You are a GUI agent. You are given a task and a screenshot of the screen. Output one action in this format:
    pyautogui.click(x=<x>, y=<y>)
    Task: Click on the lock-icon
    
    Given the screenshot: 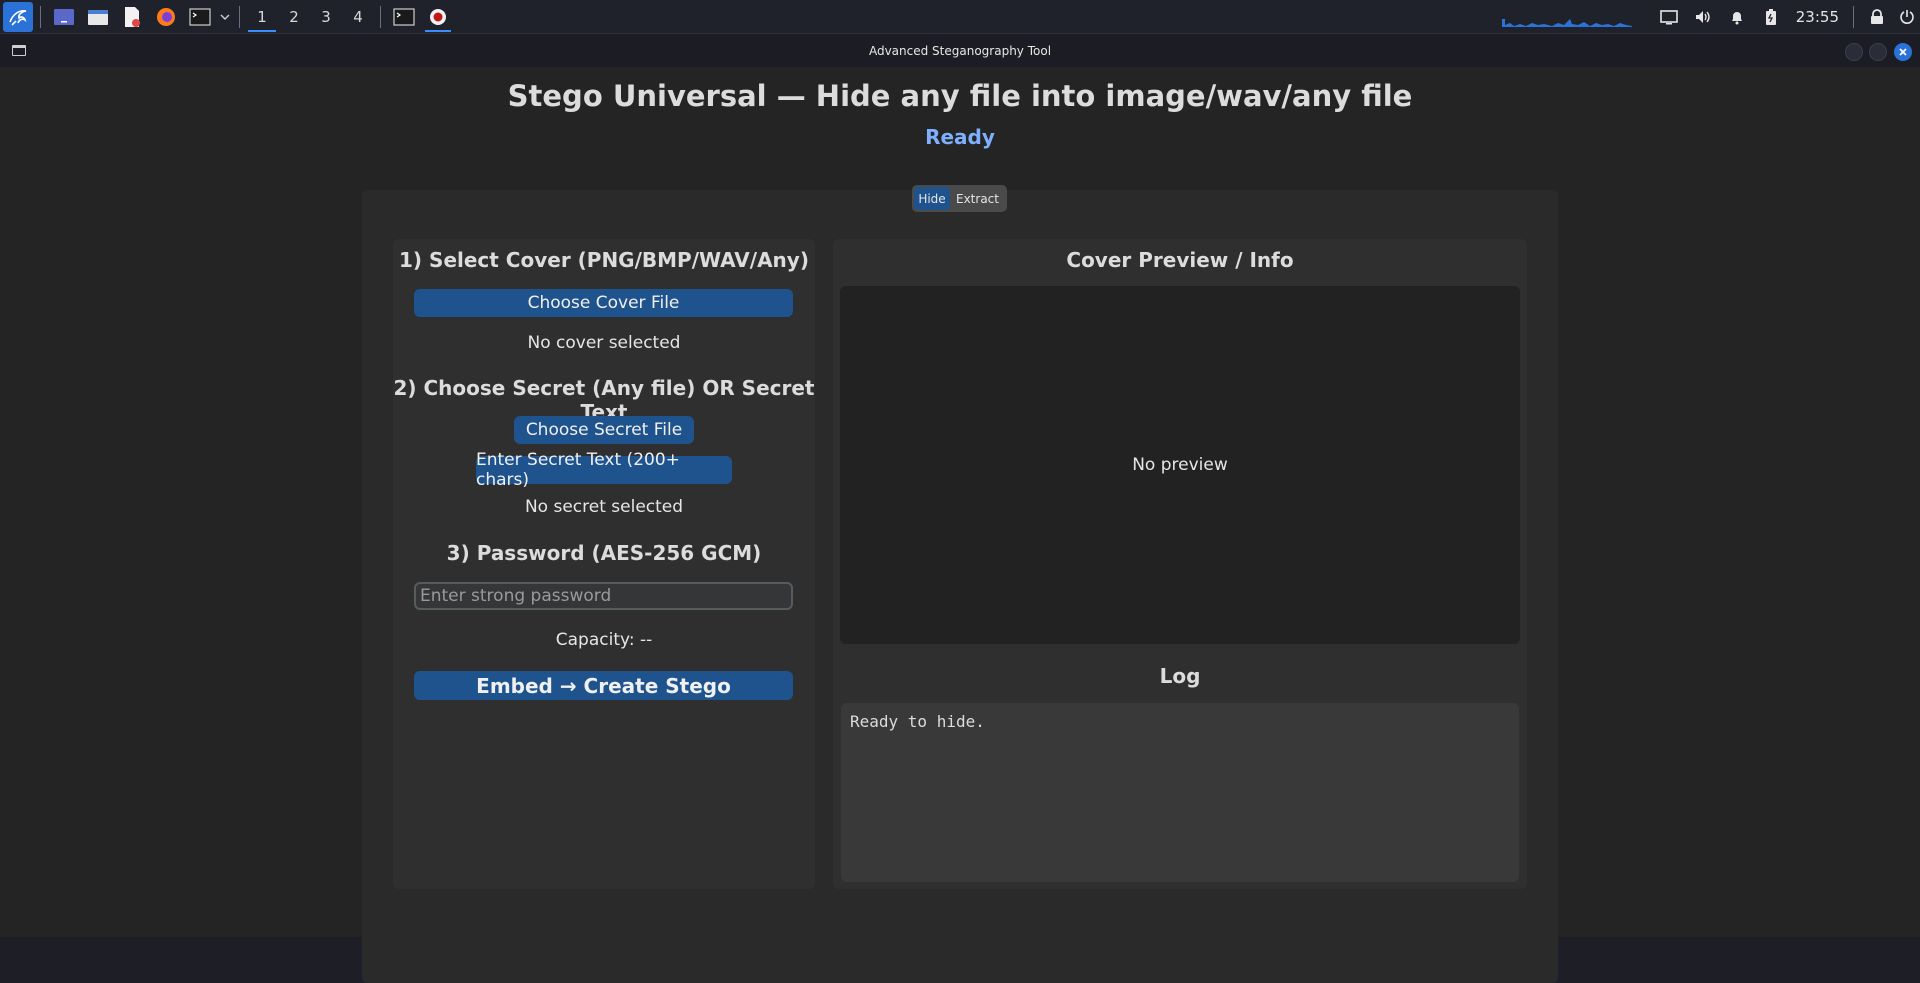 What is the action you would take?
    pyautogui.click(x=1877, y=17)
    